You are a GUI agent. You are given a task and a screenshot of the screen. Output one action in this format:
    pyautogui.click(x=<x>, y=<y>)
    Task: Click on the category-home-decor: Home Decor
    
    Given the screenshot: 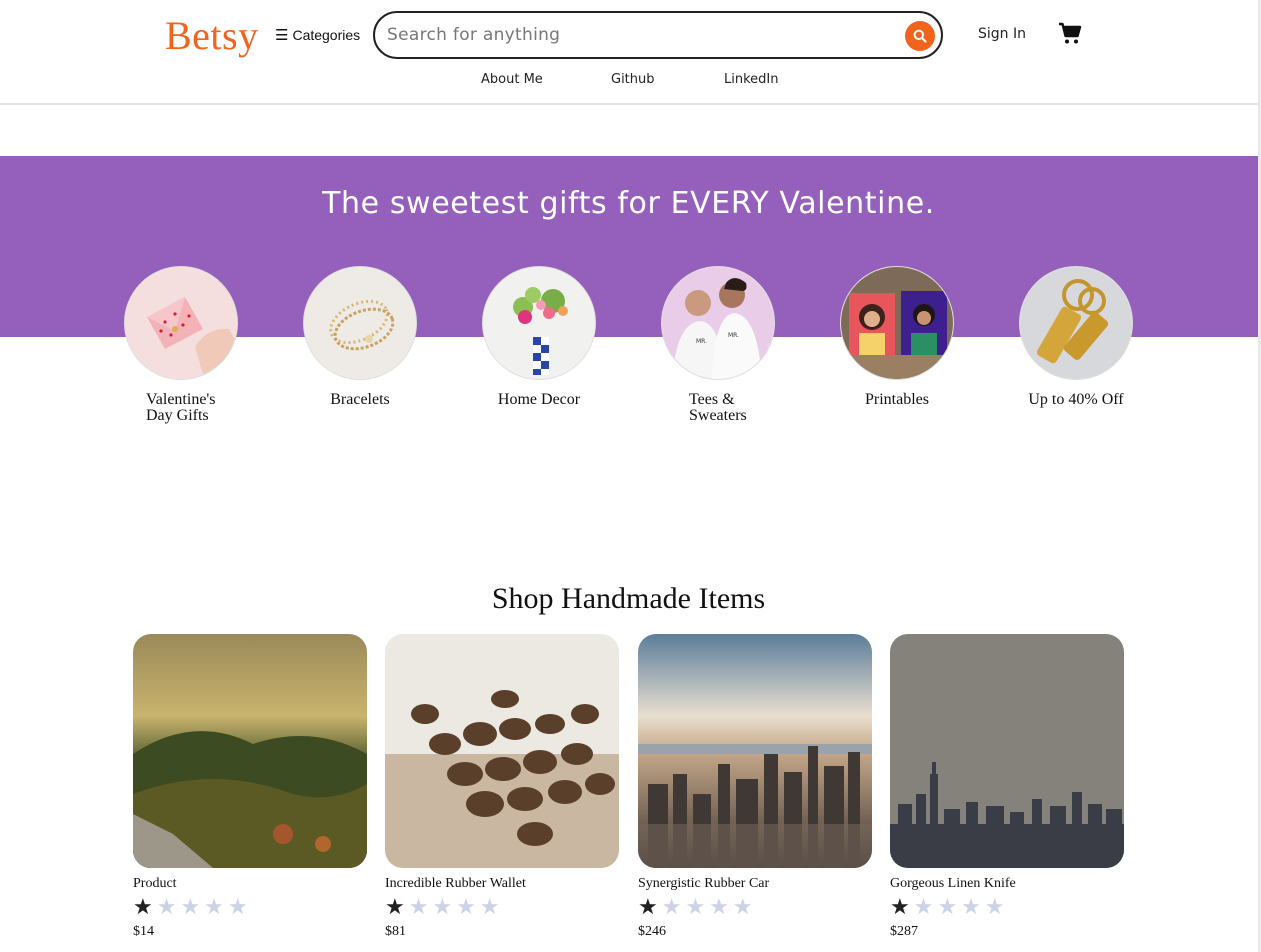 What is the action you would take?
    pyautogui.click(x=539, y=337)
    